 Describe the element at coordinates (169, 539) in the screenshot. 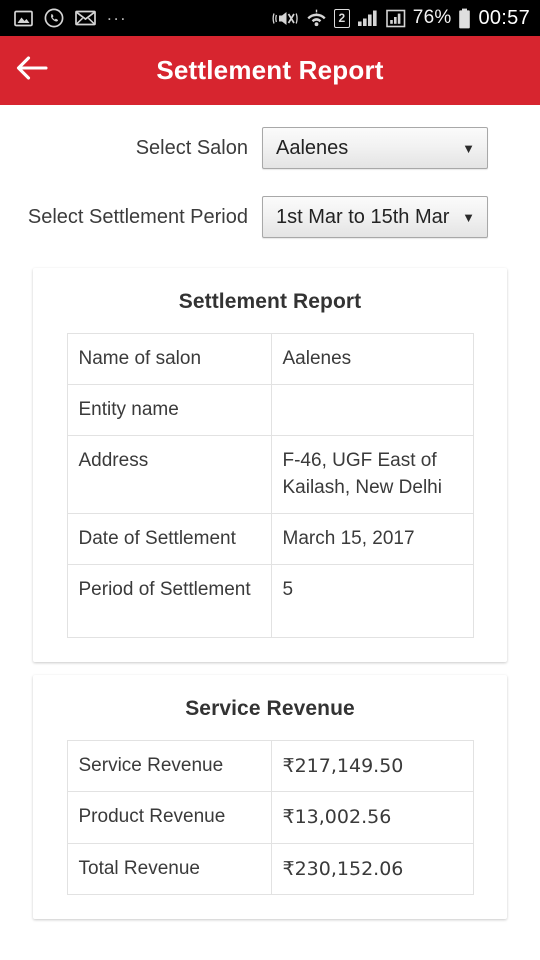

I see `table-cell-key: Date of Settlement` at that location.